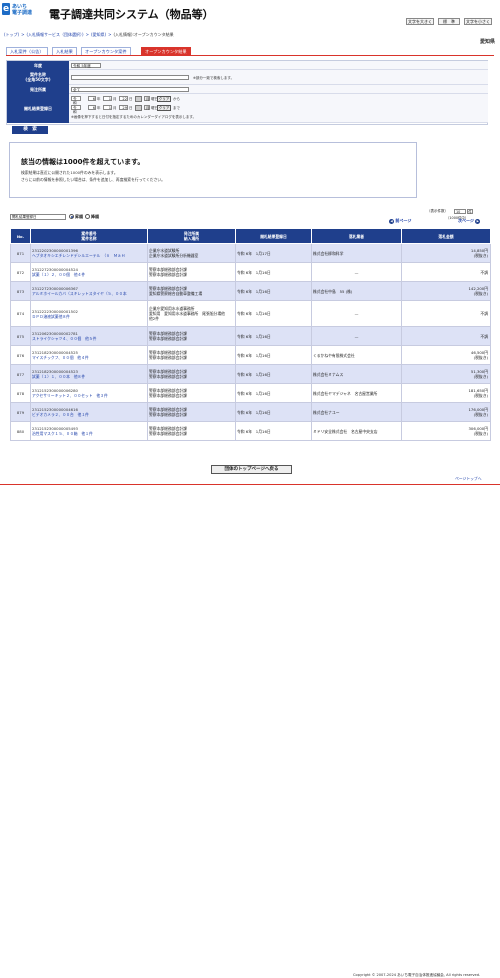 The image size is (500, 978). What do you see at coordinates (89, 433) in the screenshot?
I see `row-case-name: 治性用マスク１５、００箱 他１件` at bounding box center [89, 433].